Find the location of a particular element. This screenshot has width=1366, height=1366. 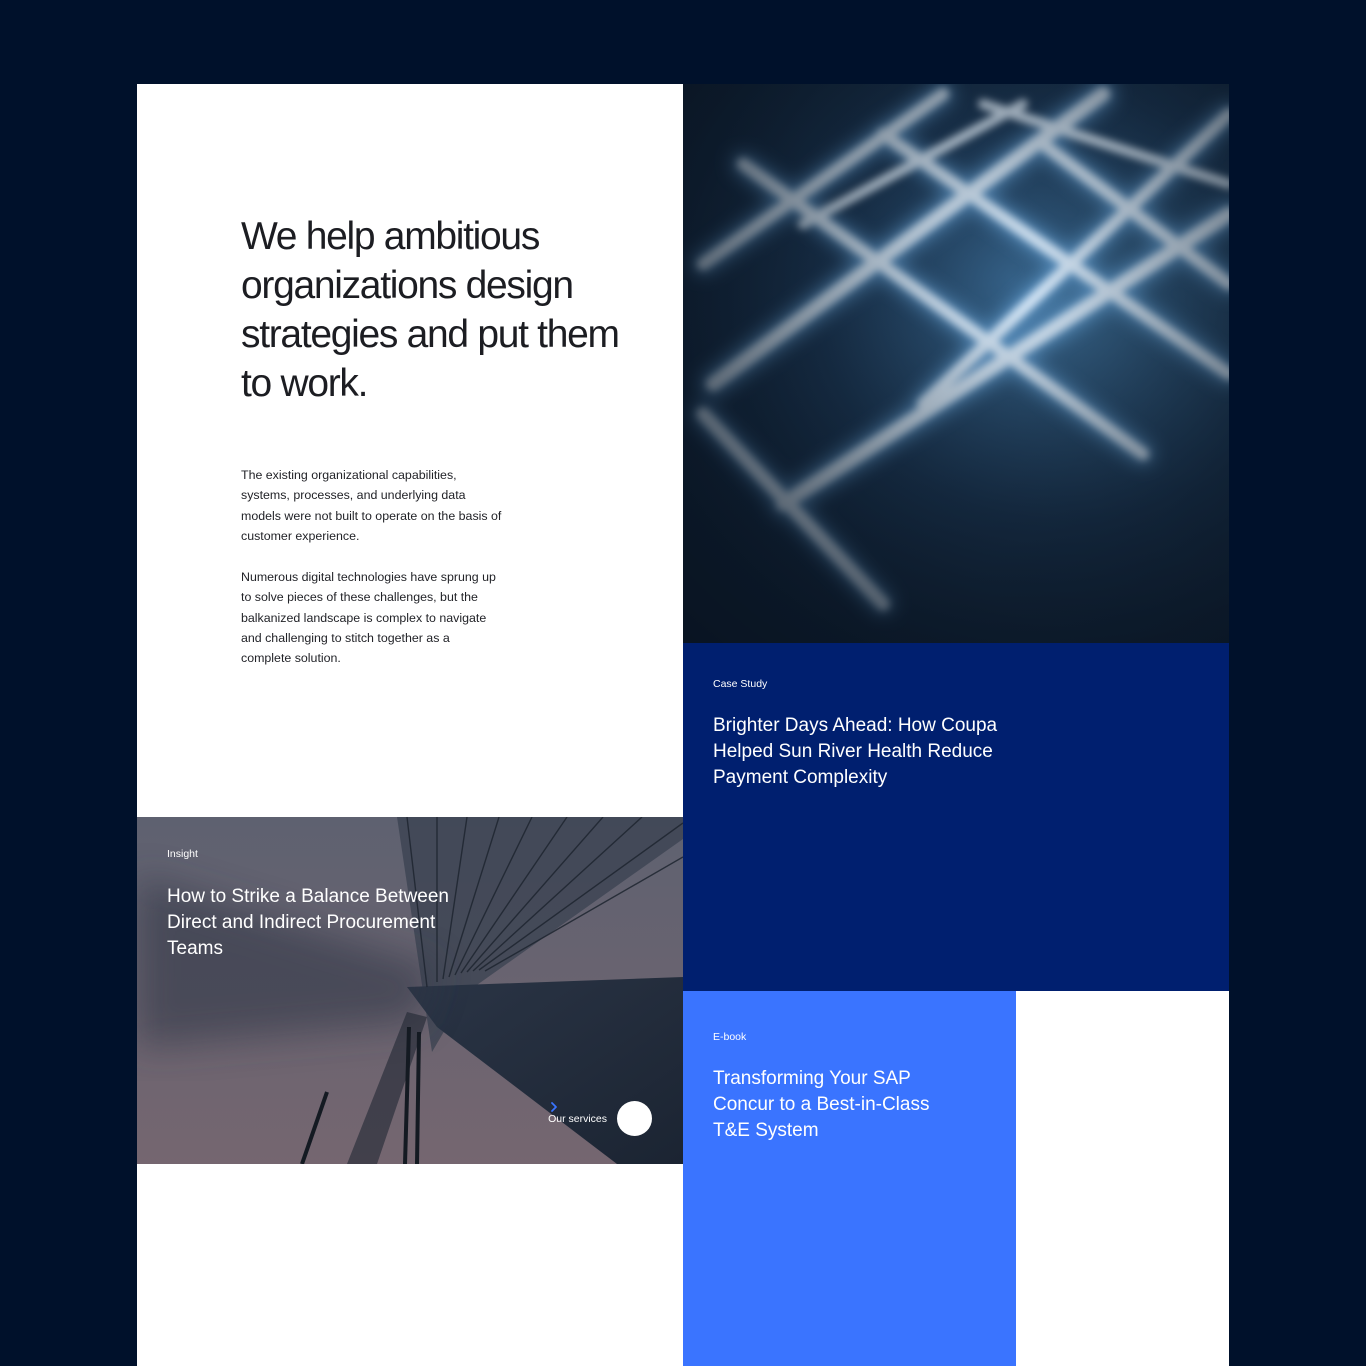

ebook-tag: E-book is located at coordinates (730, 1037).